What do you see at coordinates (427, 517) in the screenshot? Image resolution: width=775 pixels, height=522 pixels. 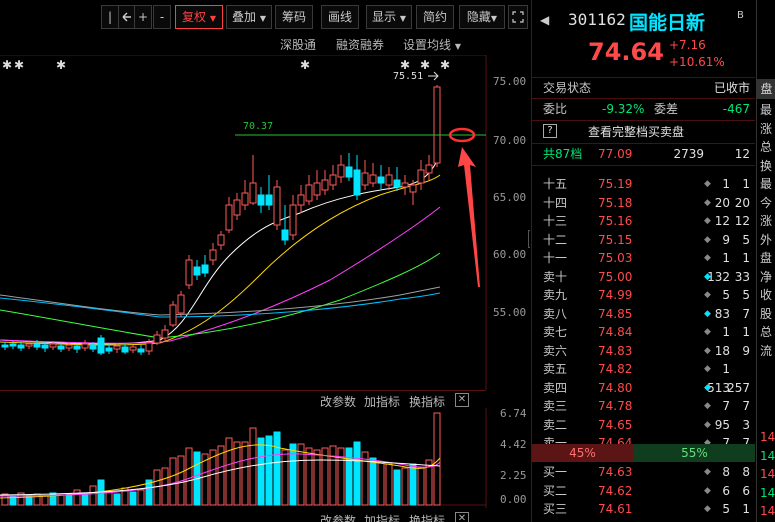 I see `swap-indicator-button-2: 换指标` at bounding box center [427, 517].